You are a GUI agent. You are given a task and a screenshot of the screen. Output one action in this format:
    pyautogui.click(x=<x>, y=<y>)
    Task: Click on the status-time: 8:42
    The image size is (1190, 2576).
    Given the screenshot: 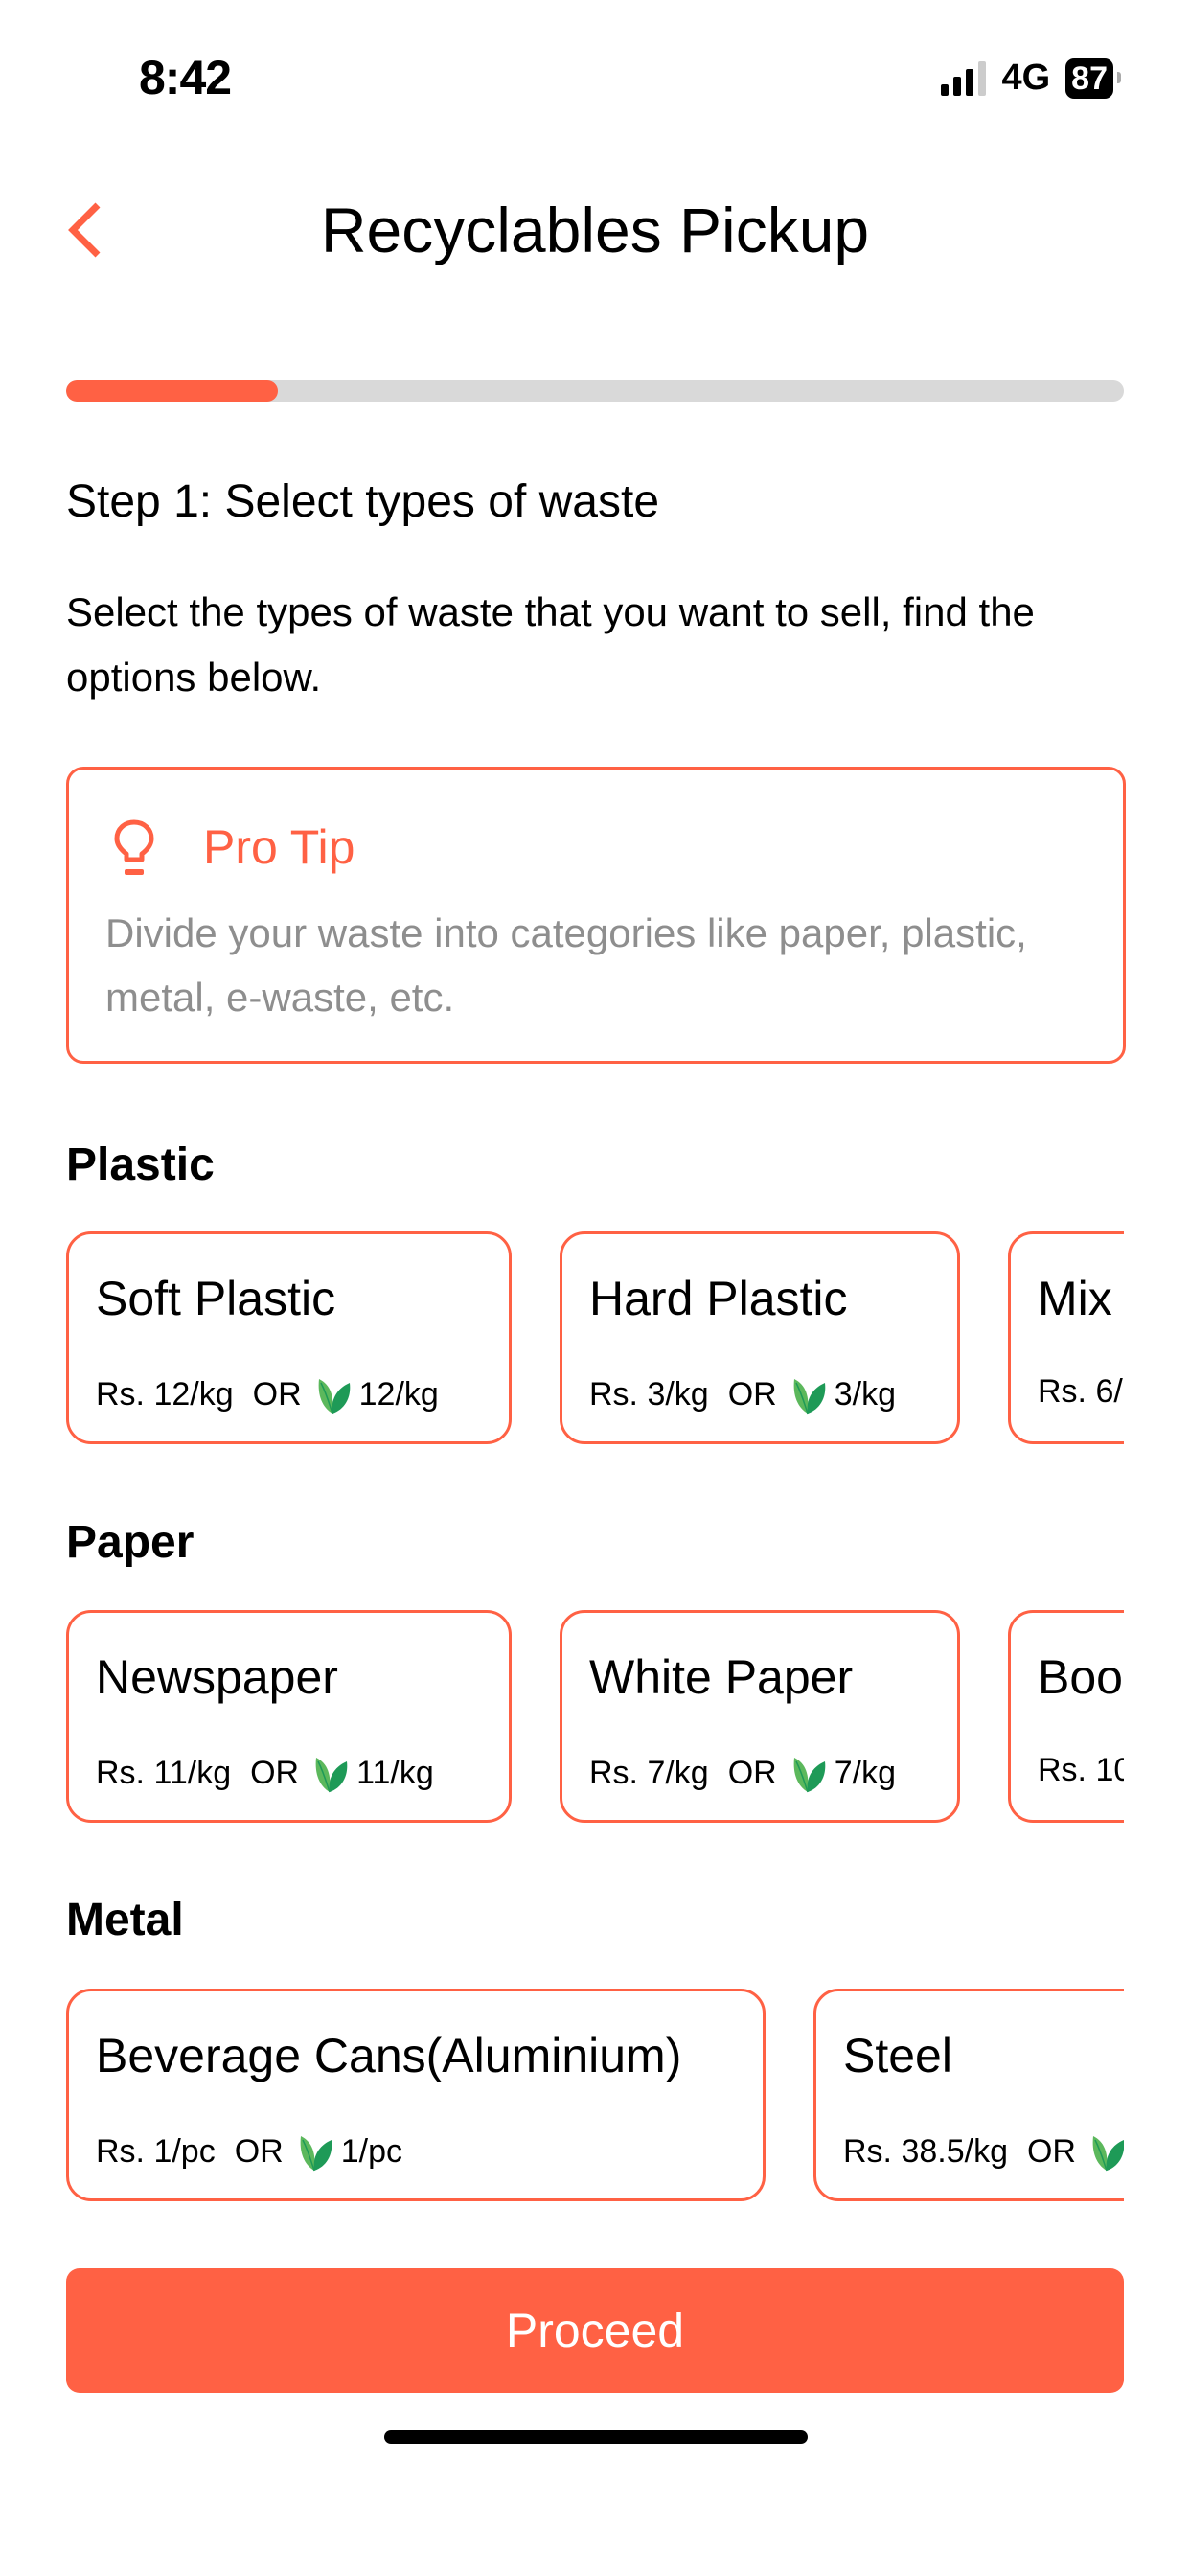 What is the action you would take?
    pyautogui.click(x=186, y=77)
    